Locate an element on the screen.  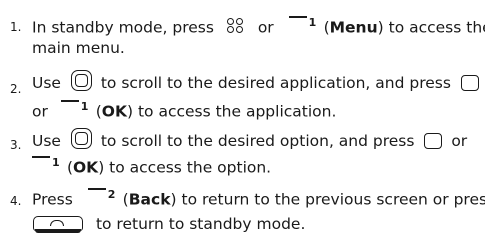
back-label: Back is located at coordinates (149, 199).